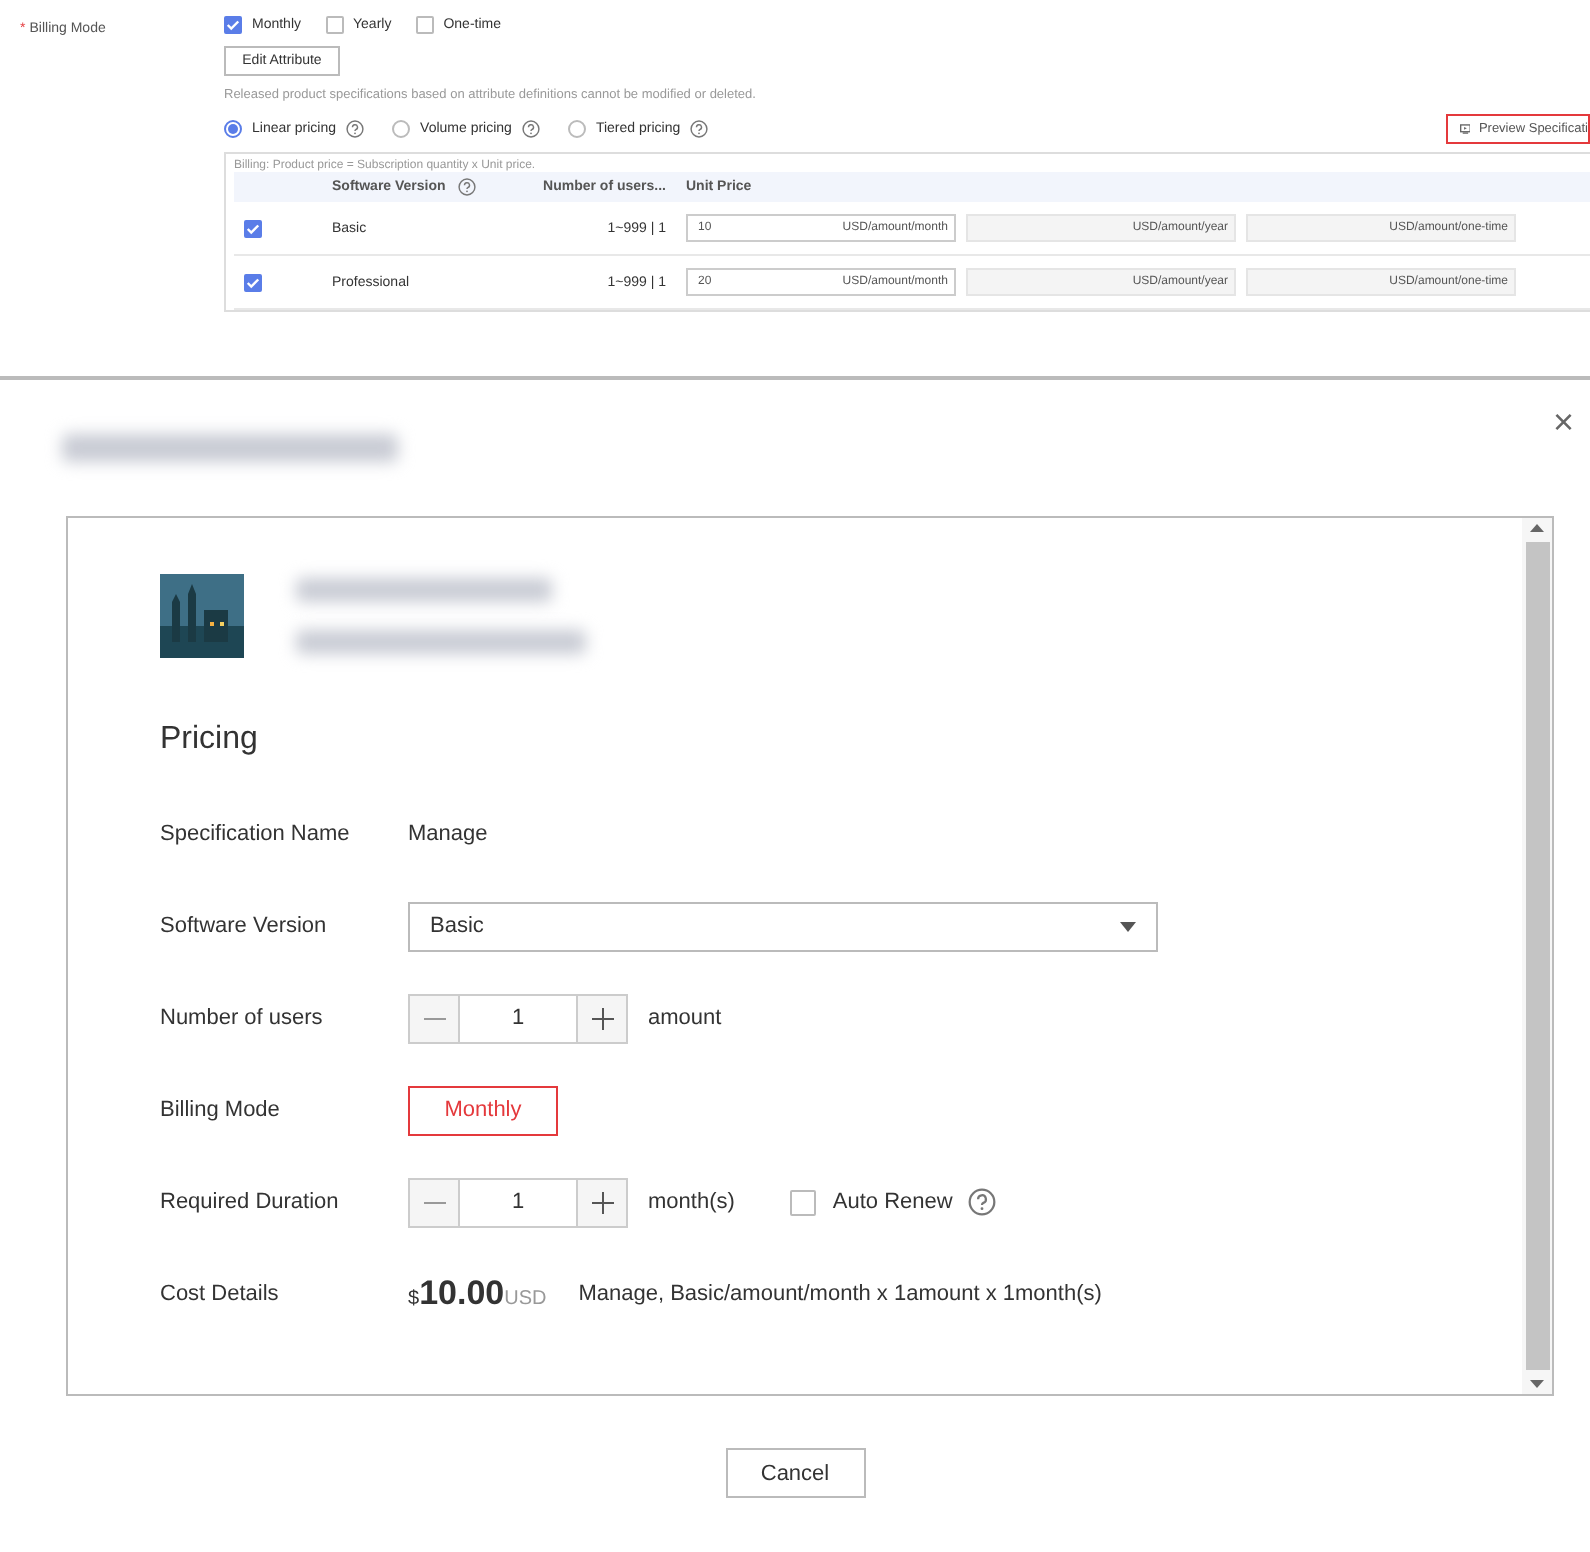  What do you see at coordinates (691, 1202) in the screenshot?
I see `unit-label: month(s)` at bounding box center [691, 1202].